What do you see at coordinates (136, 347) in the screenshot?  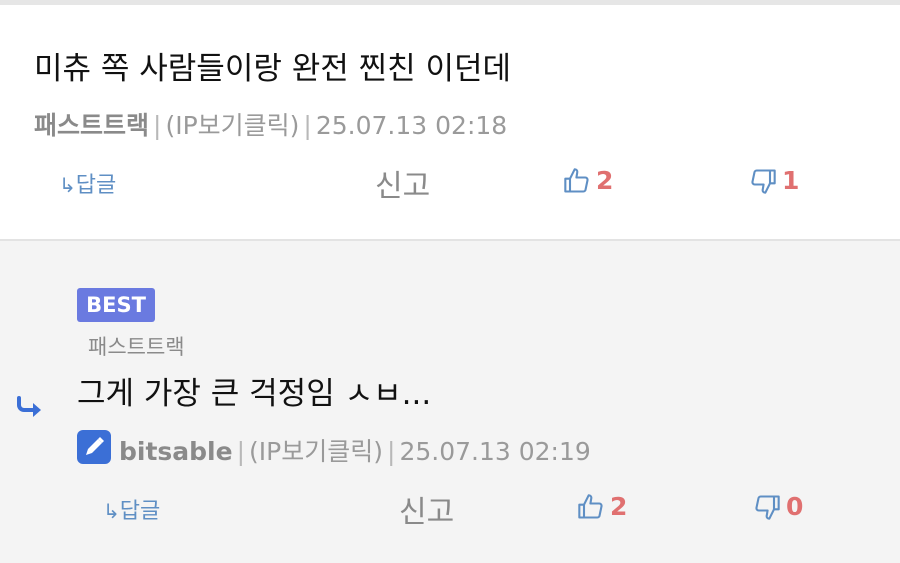 I see `parent-author: 패스트트랙` at bounding box center [136, 347].